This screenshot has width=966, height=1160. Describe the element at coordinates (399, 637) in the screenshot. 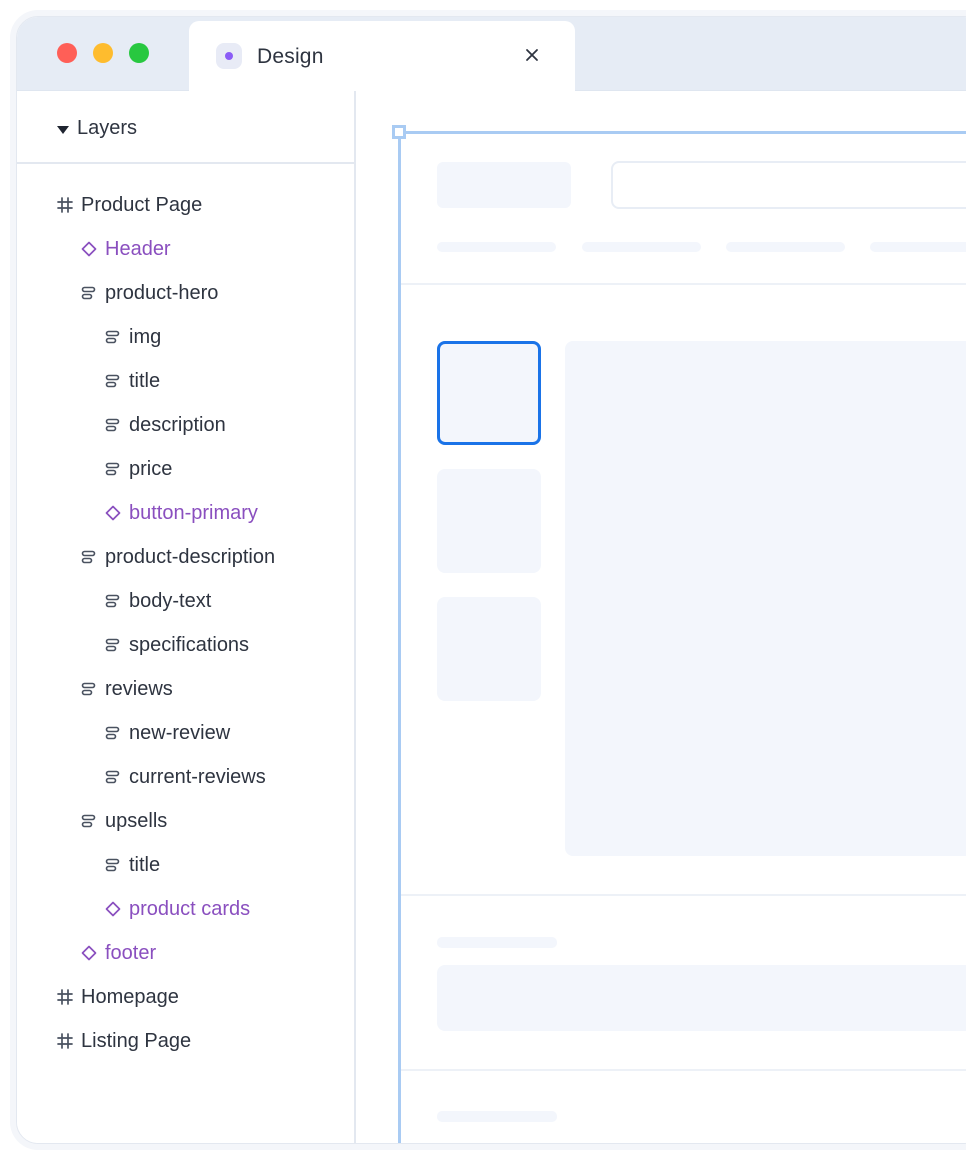

I see `frame-outline-left` at that location.